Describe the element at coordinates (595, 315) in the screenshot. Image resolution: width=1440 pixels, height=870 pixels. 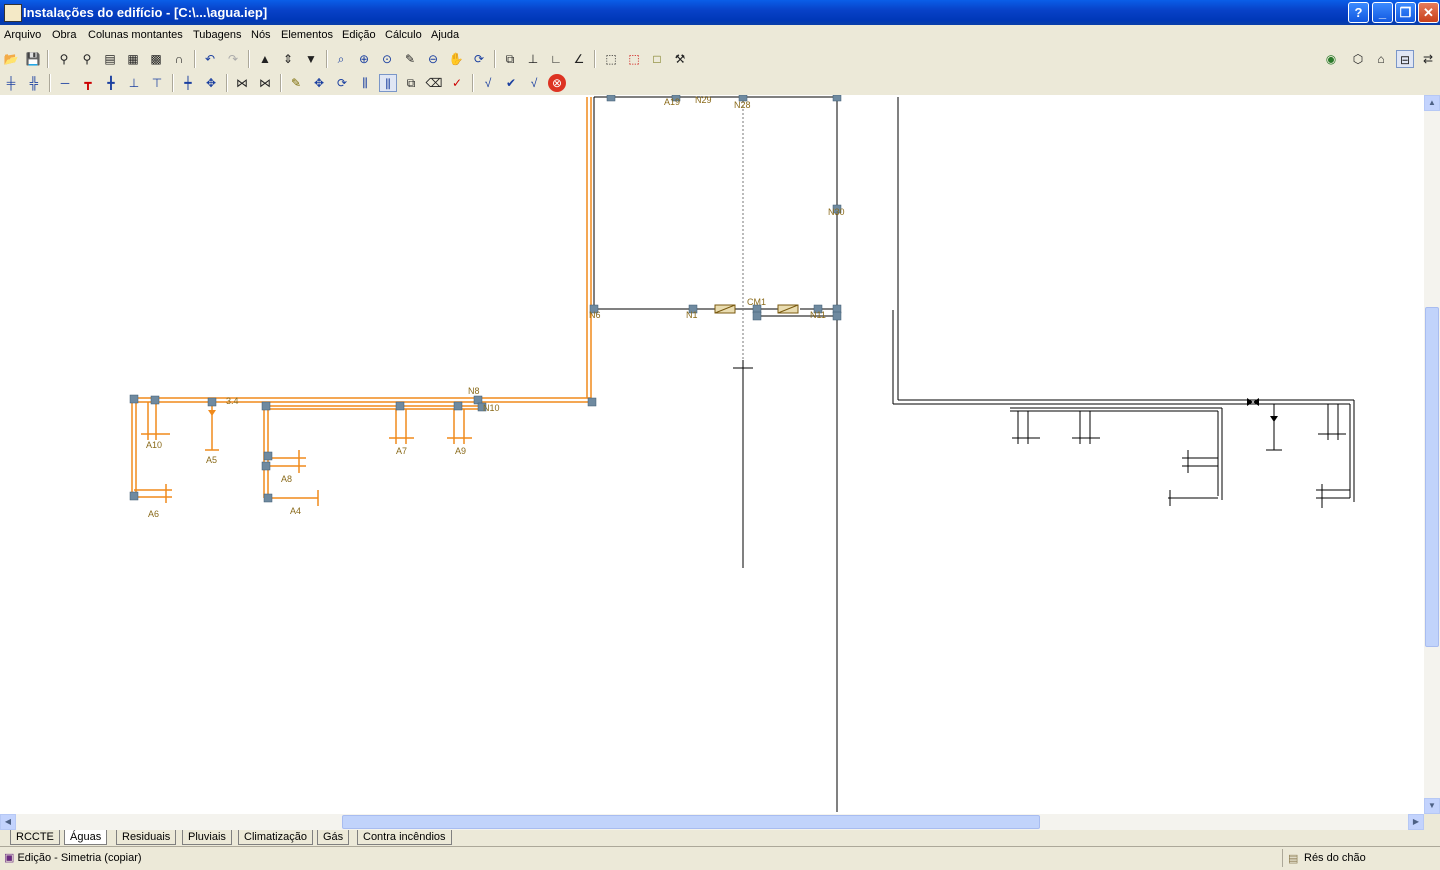
I see `label-n6: N6` at that location.